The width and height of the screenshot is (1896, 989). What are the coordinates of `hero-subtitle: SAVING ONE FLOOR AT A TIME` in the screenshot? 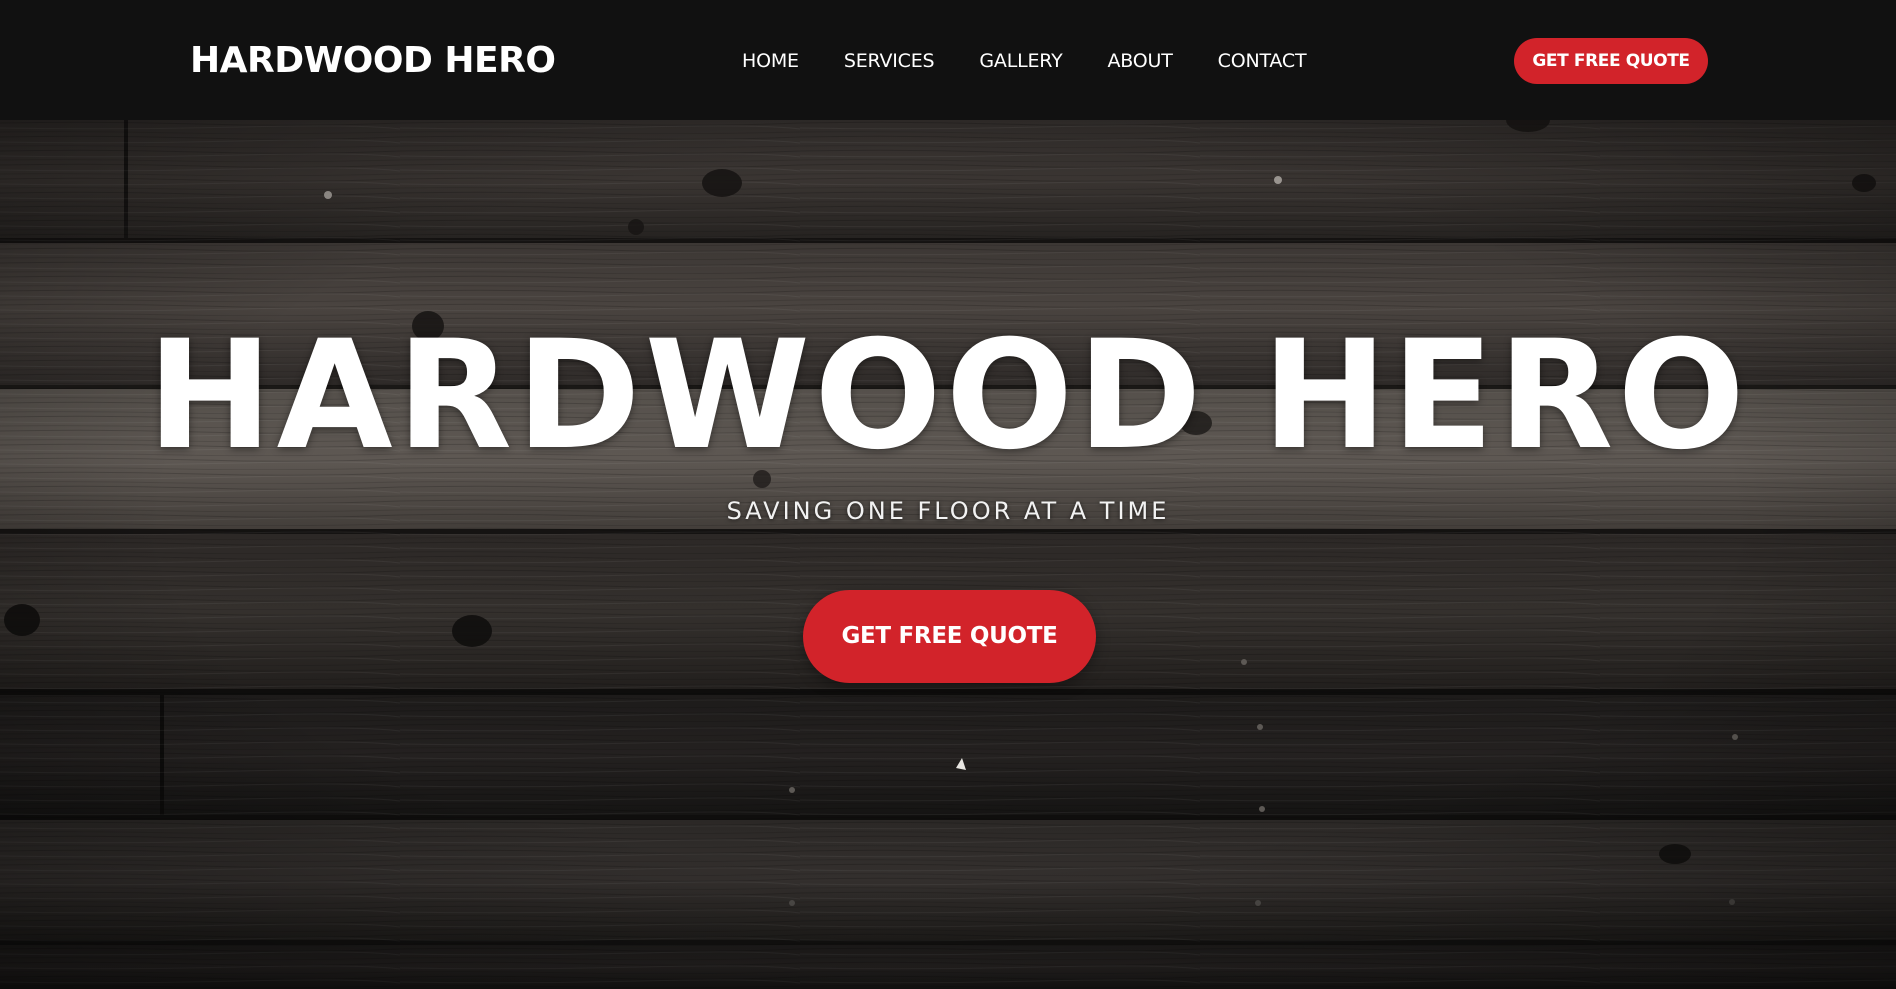 It's located at (948, 511).